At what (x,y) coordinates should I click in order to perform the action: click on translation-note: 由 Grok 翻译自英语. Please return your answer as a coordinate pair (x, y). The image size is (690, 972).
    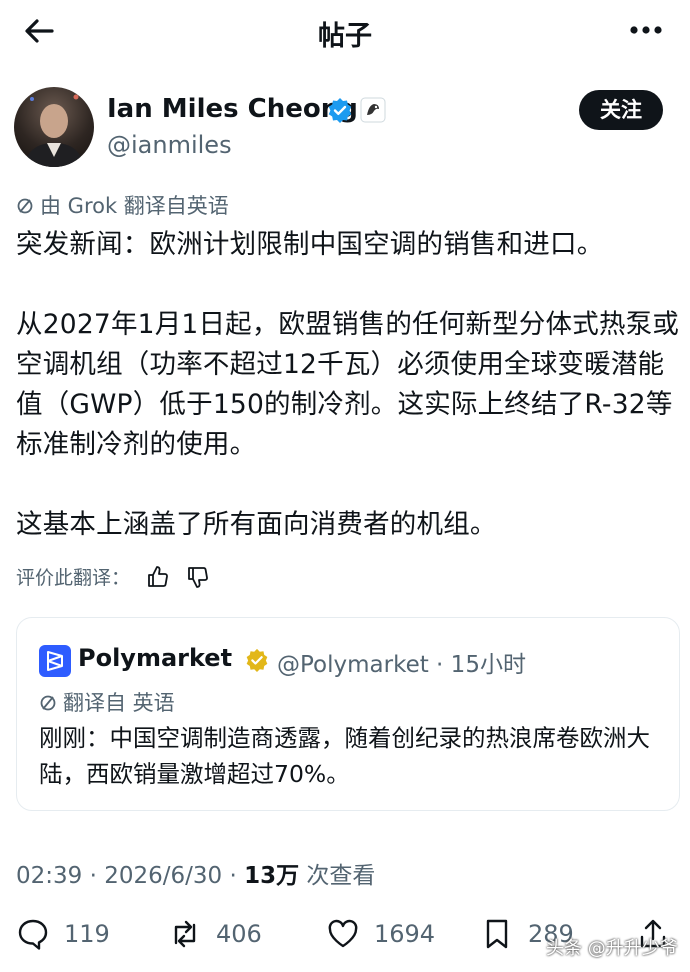
    Looking at the image, I should click on (122, 205).